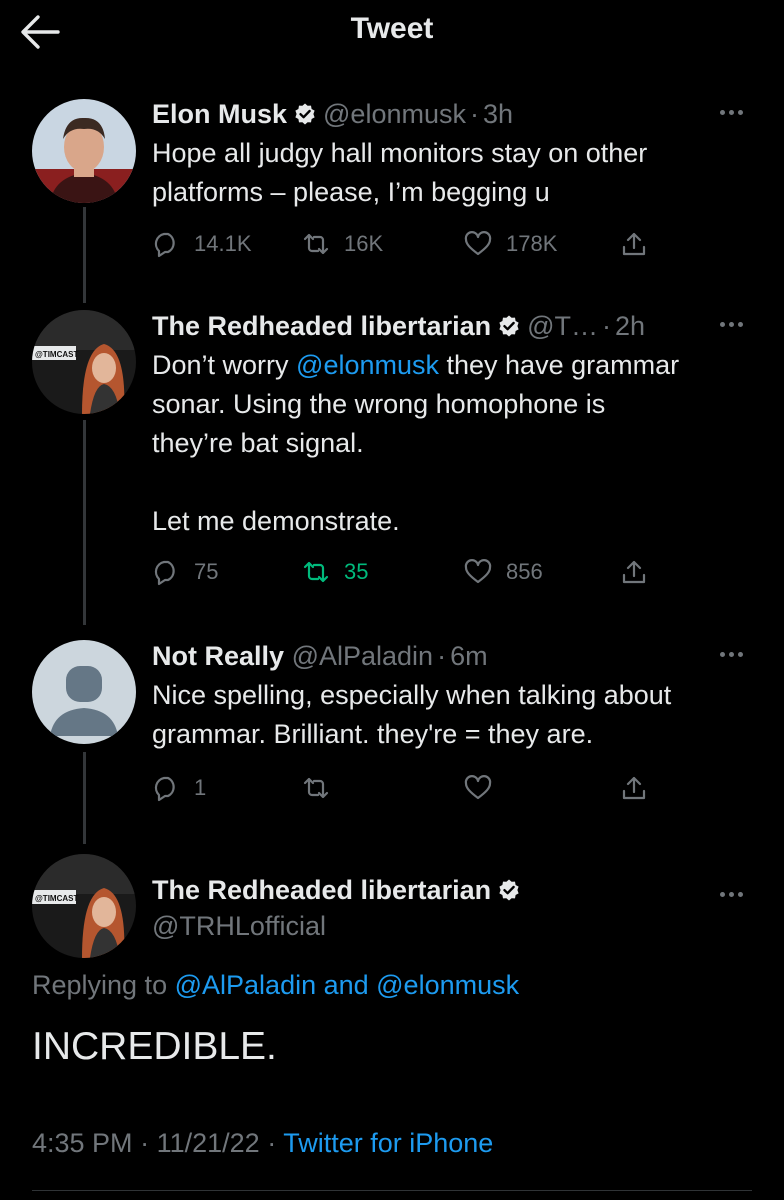  I want to click on tweet-header: The Redheaded libertarian, so click(339, 890).